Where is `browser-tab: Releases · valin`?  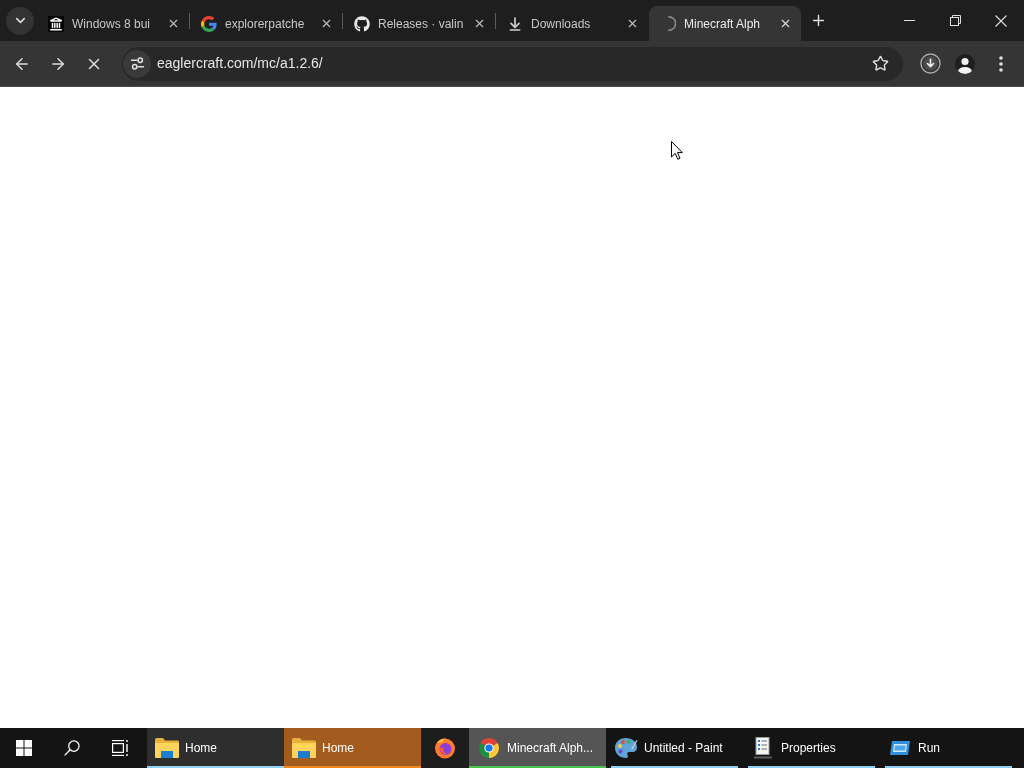 browser-tab: Releases · valin is located at coordinates (419, 23).